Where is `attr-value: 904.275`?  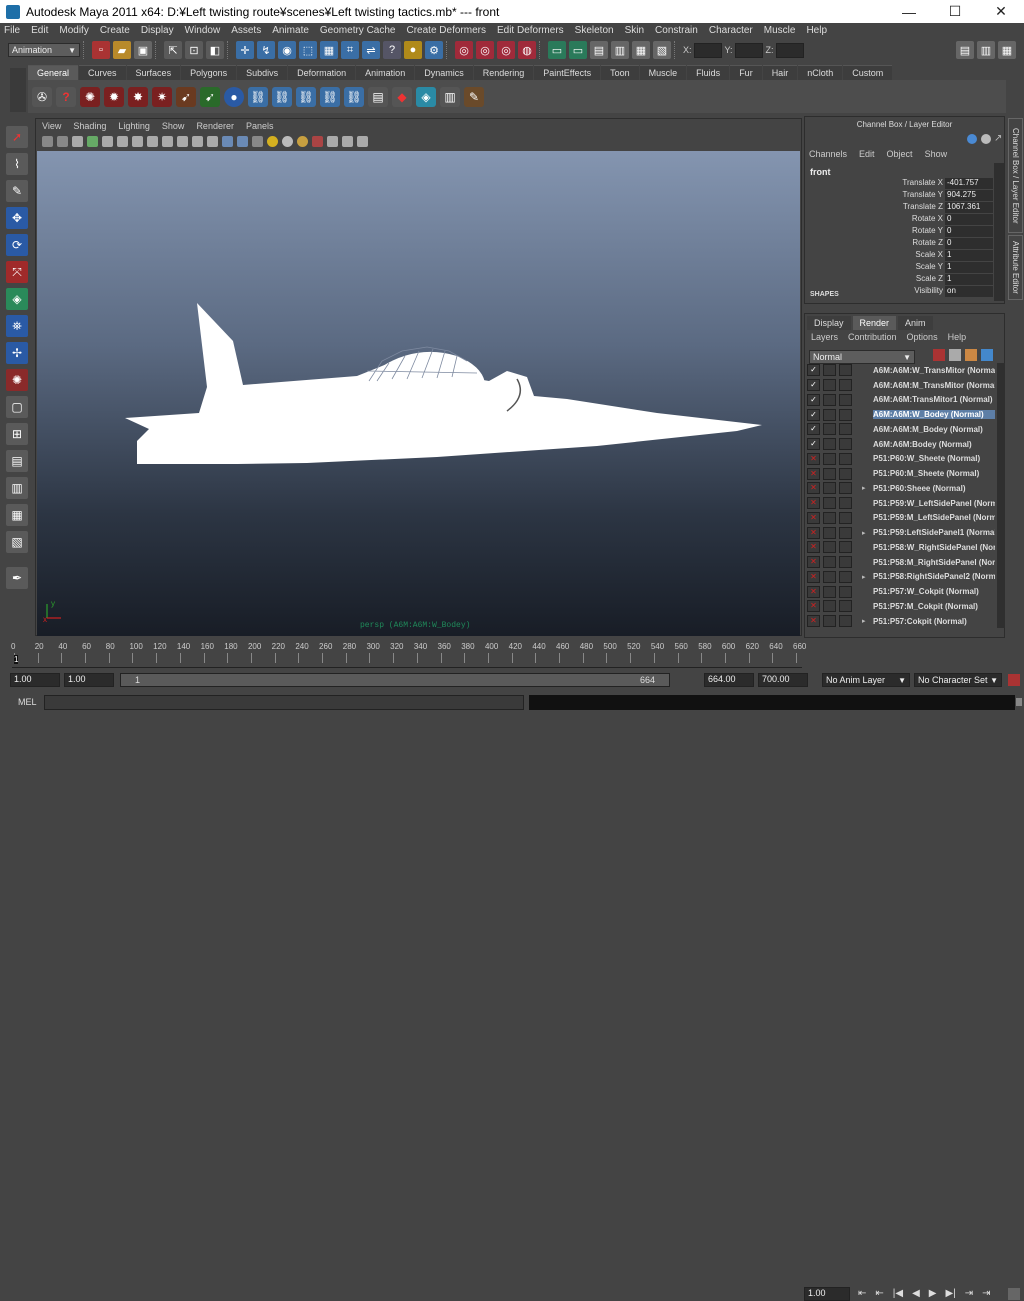 attr-value: 904.275 is located at coordinates (969, 195).